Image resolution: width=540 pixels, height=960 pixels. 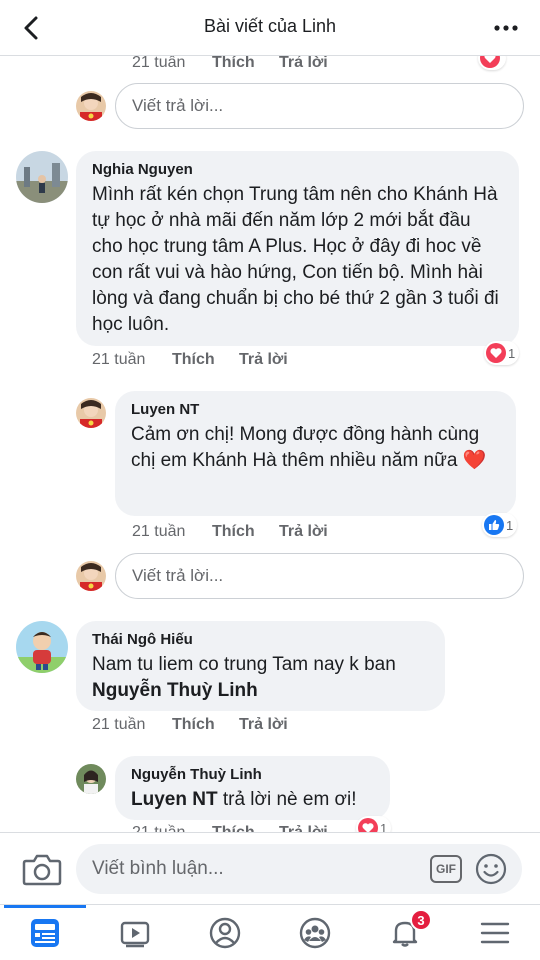 I want to click on page-title: Bài viết của Linh, so click(x=270, y=26).